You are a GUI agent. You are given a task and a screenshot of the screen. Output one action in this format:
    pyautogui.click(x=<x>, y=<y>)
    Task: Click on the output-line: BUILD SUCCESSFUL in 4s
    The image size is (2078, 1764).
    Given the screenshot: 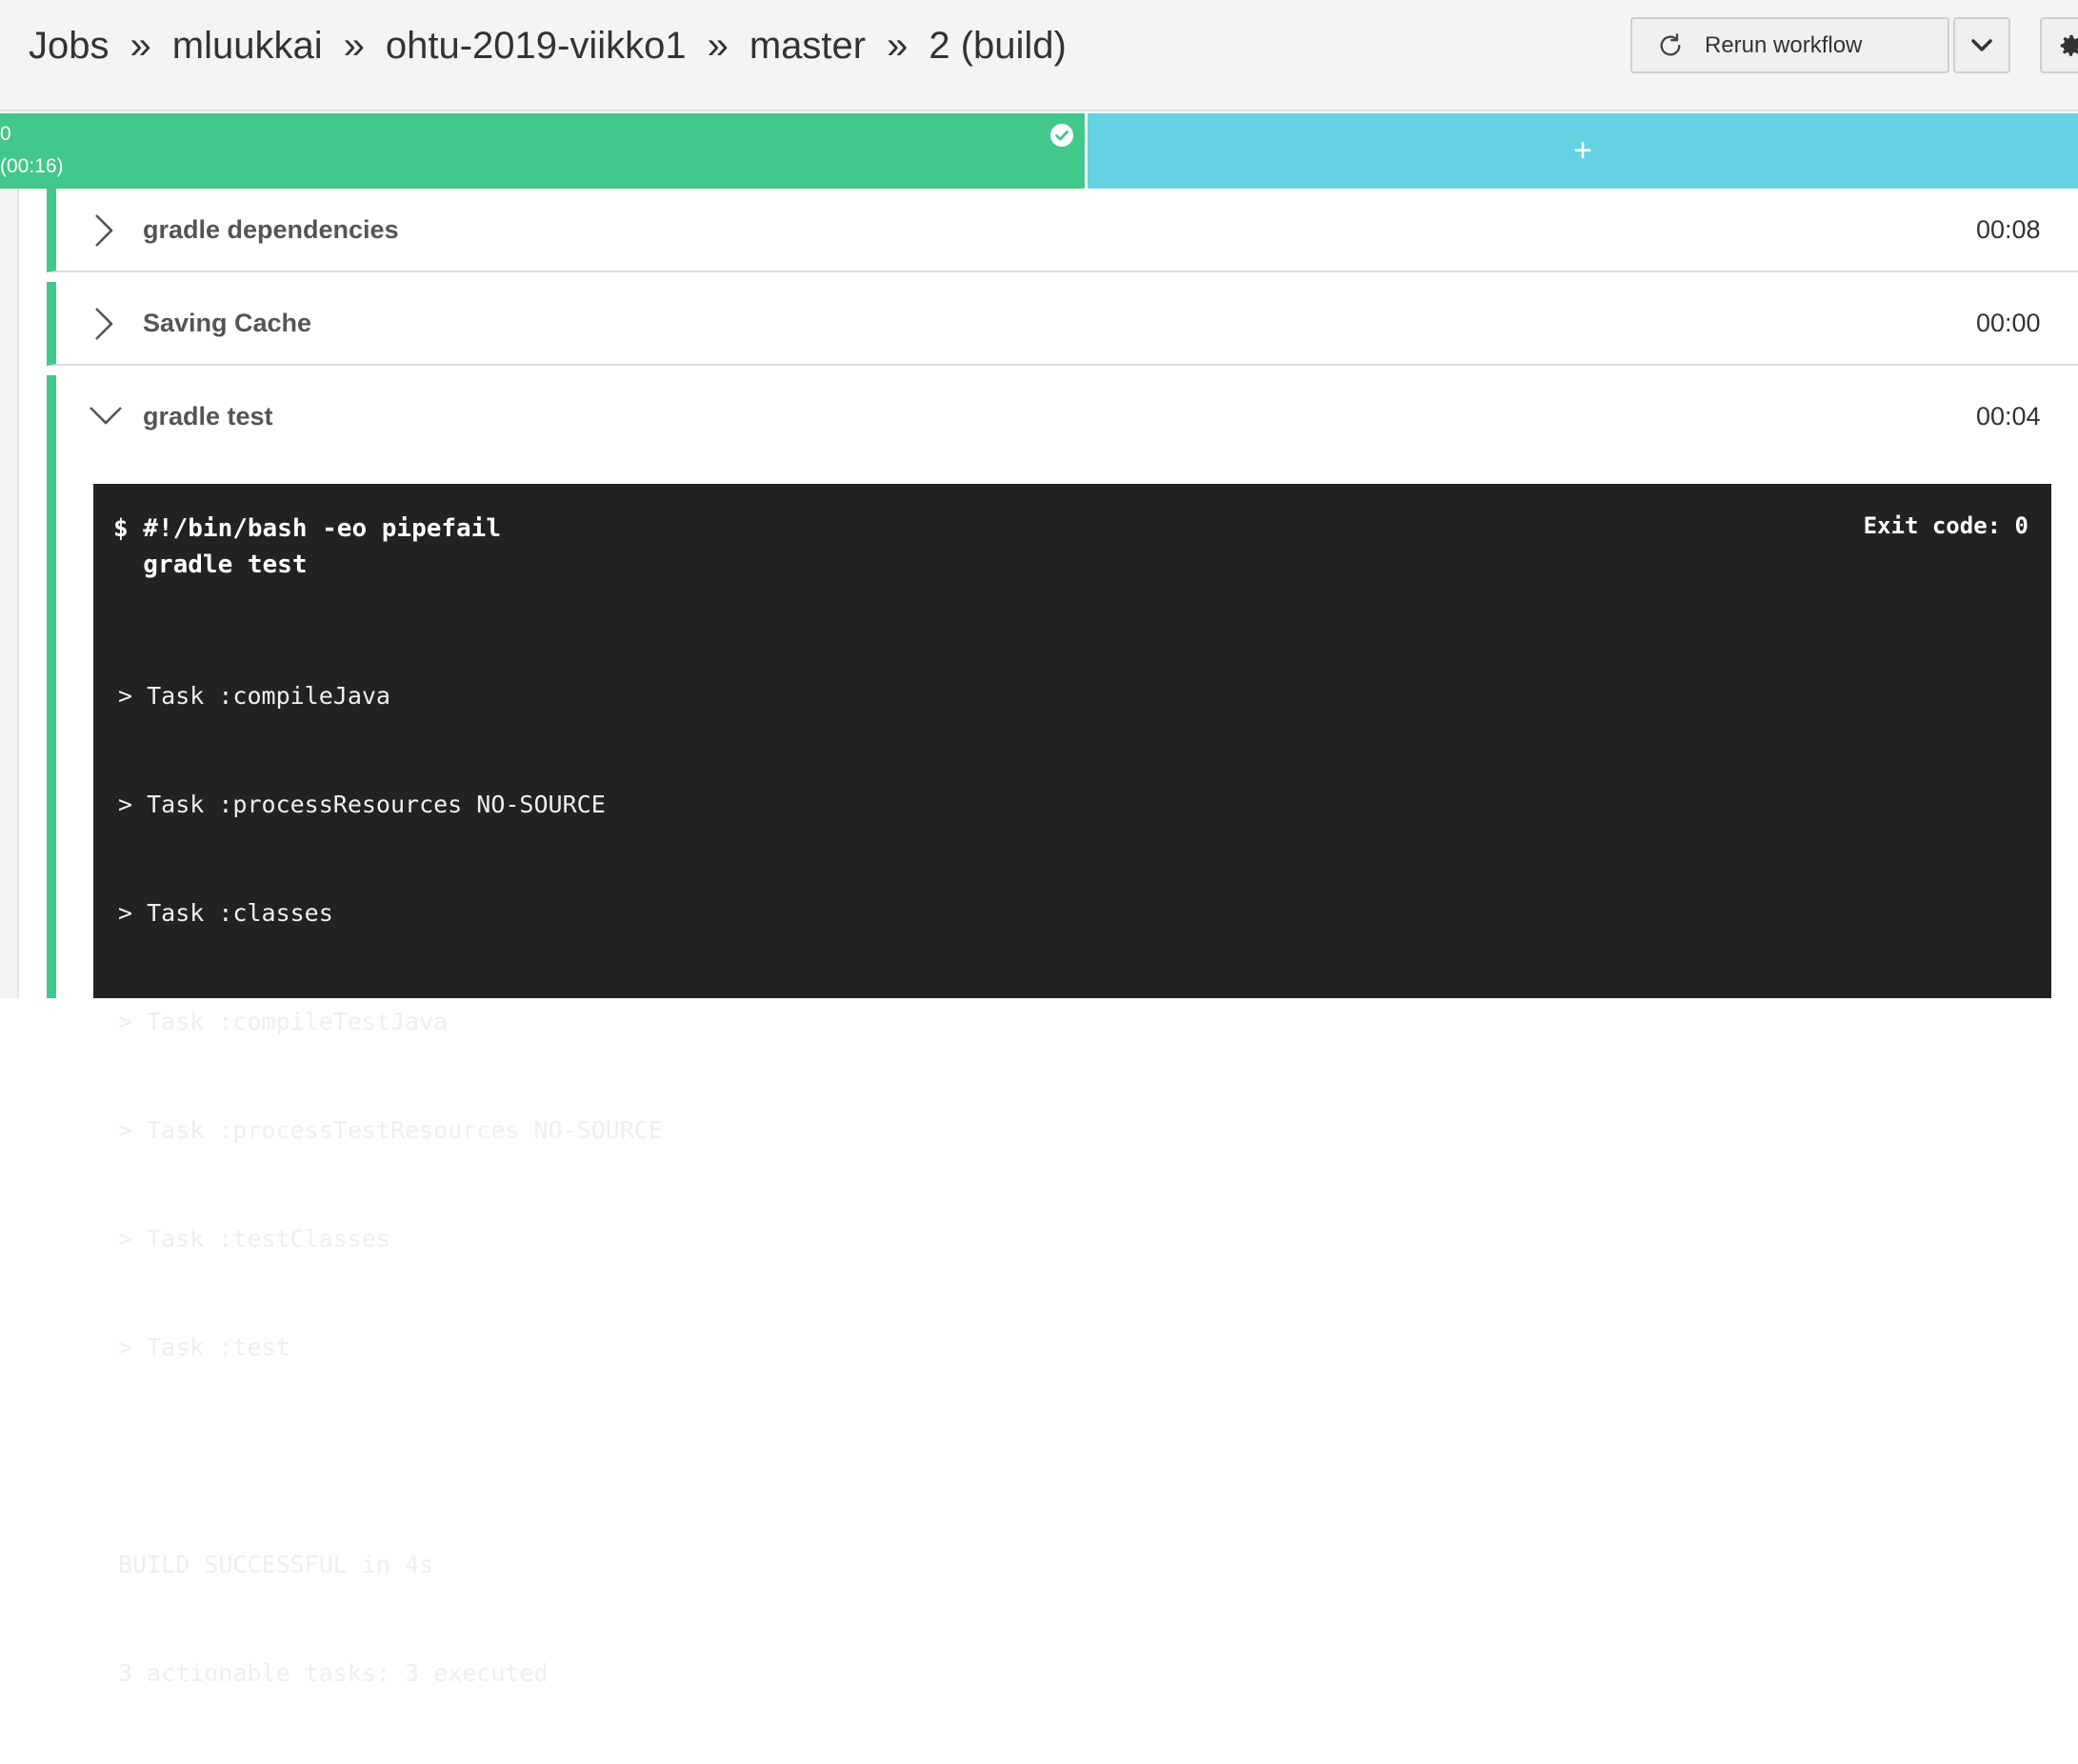 What is the action you would take?
    pyautogui.click(x=276, y=1564)
    